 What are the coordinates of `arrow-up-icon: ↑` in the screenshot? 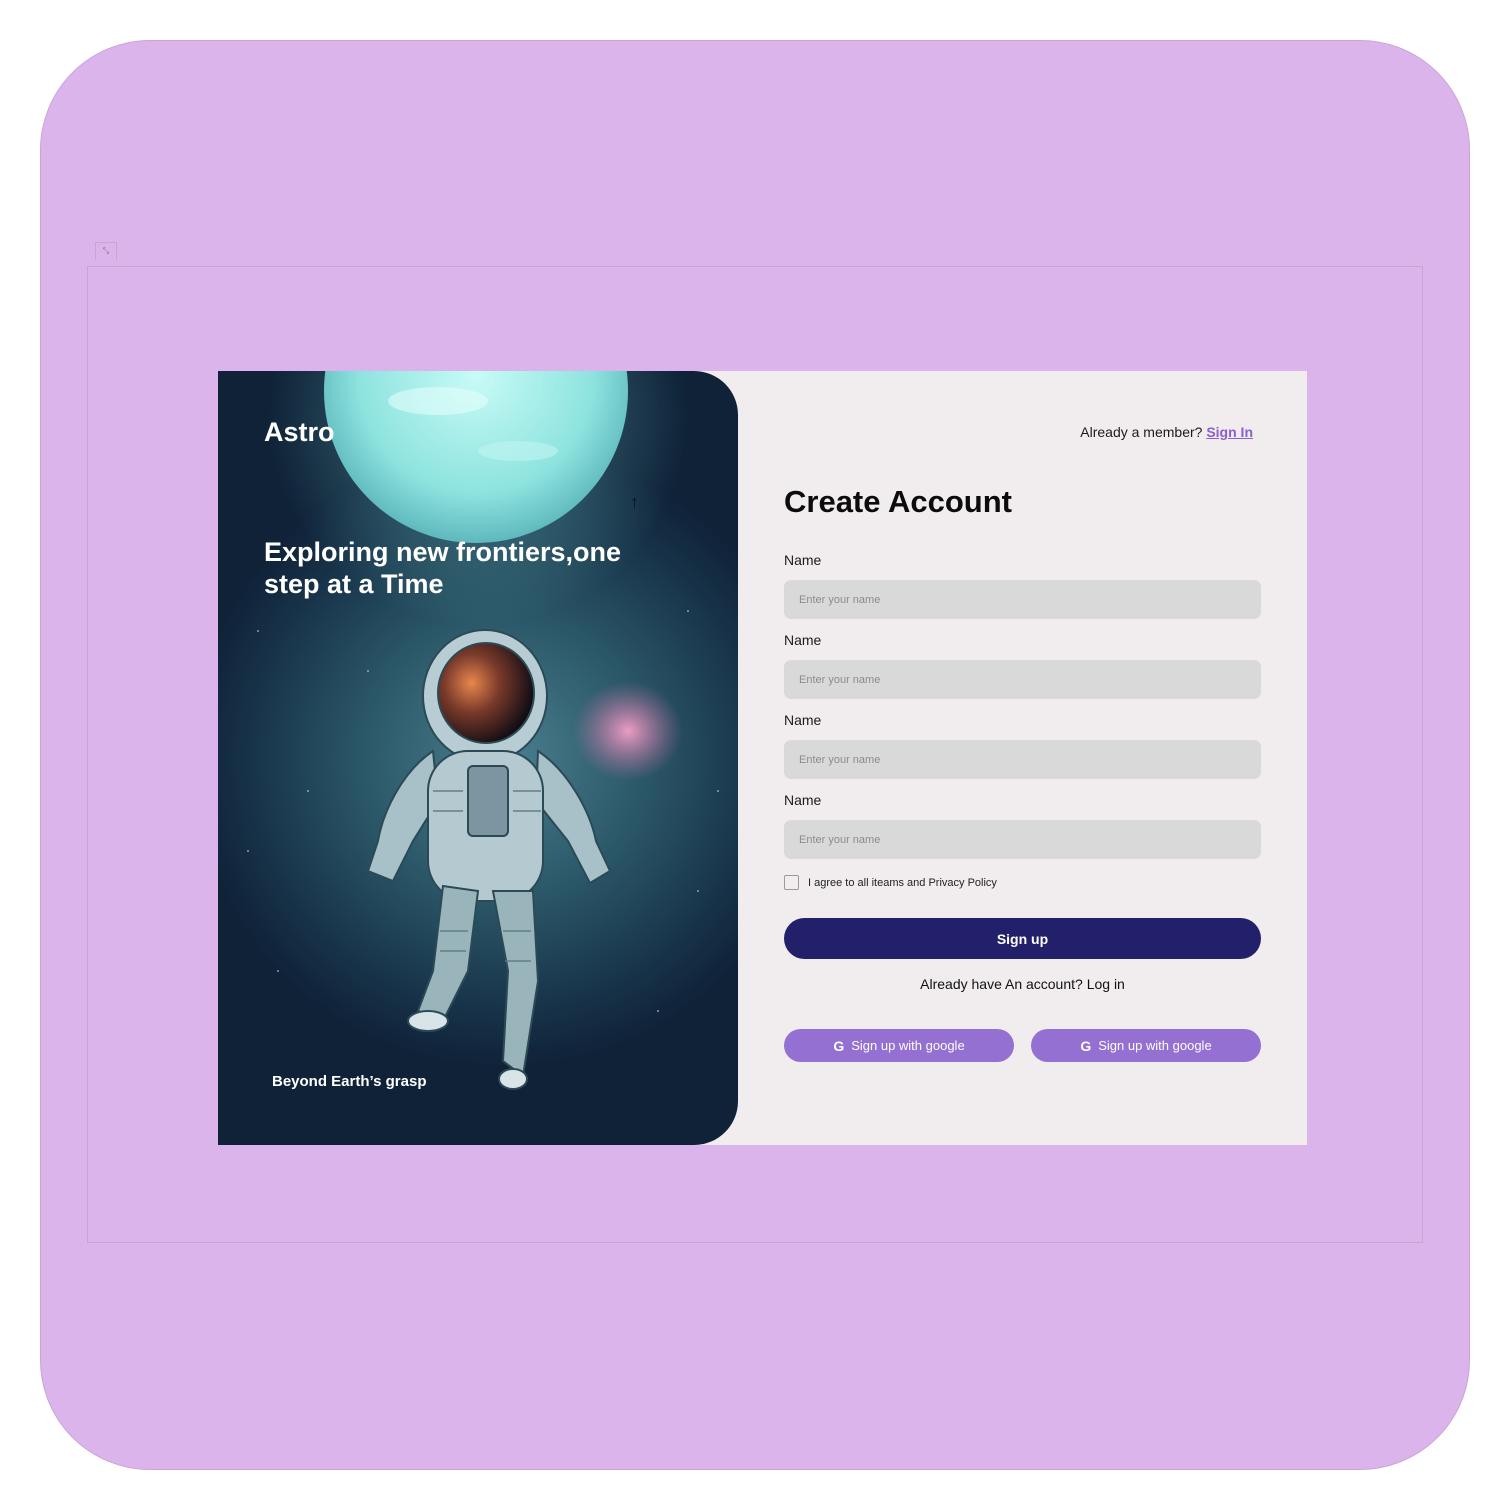 It's located at (634, 502).